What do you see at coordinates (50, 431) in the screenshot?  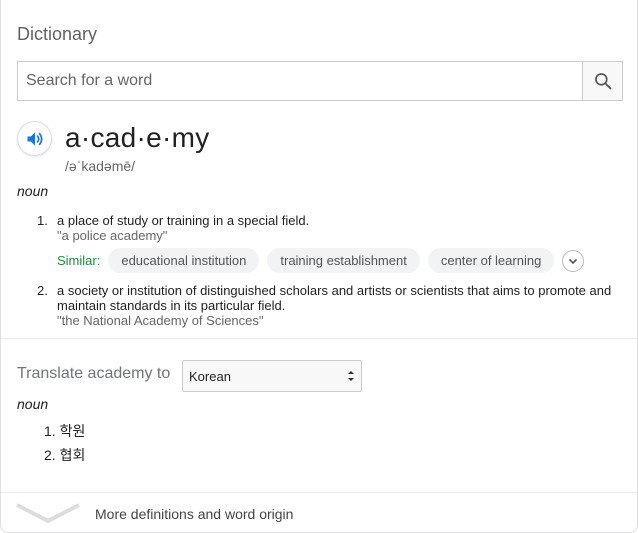 I see `translation-number: 1.` at bounding box center [50, 431].